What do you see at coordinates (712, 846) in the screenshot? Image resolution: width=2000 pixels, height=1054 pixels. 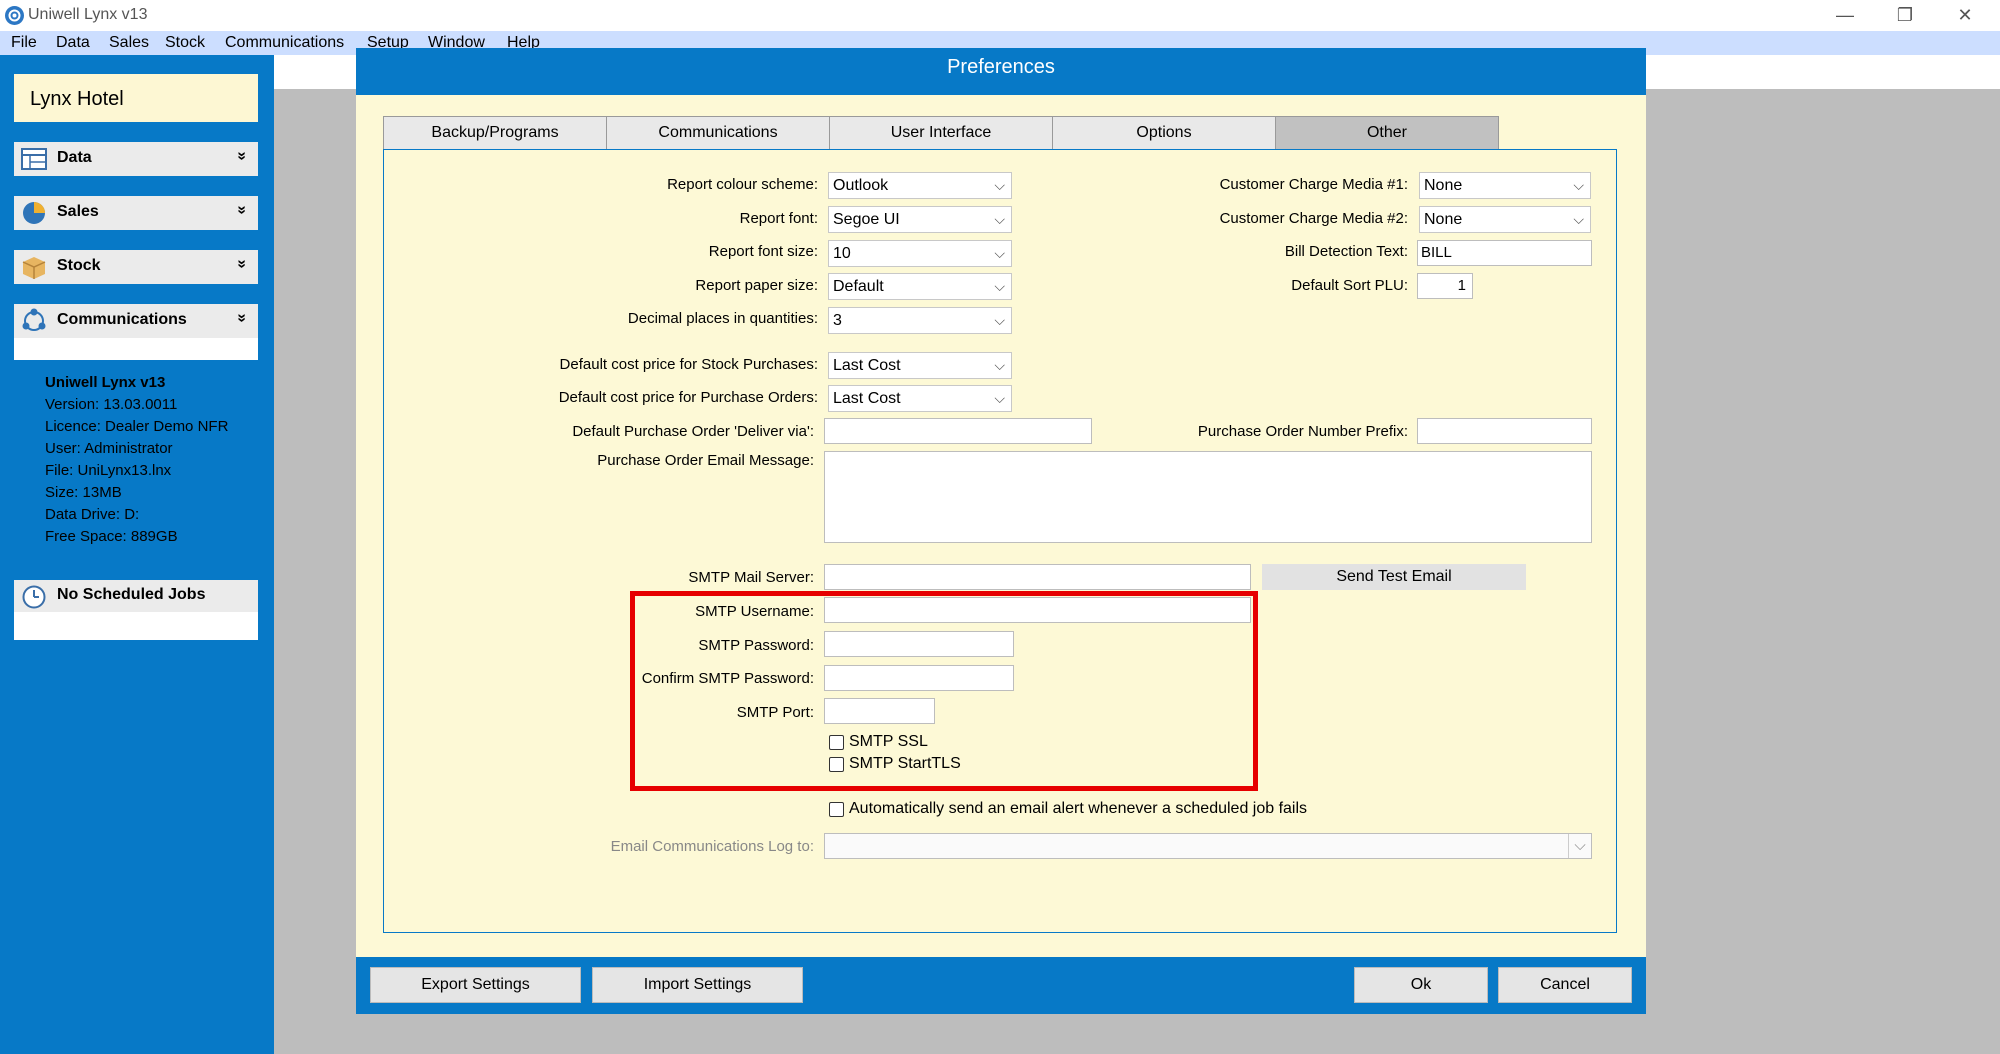 I see `email-log-label: Email Communications Log to:` at bounding box center [712, 846].